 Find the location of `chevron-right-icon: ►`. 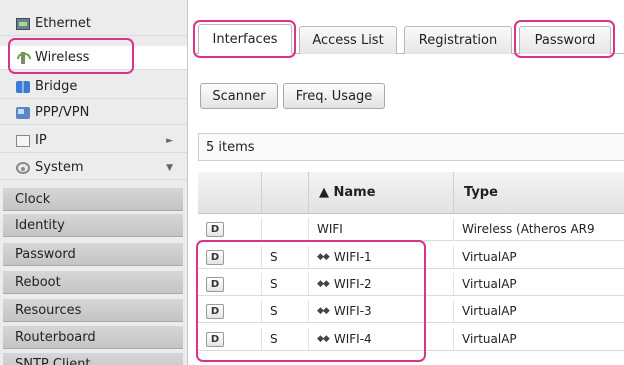

chevron-right-icon: ► is located at coordinates (169, 140).